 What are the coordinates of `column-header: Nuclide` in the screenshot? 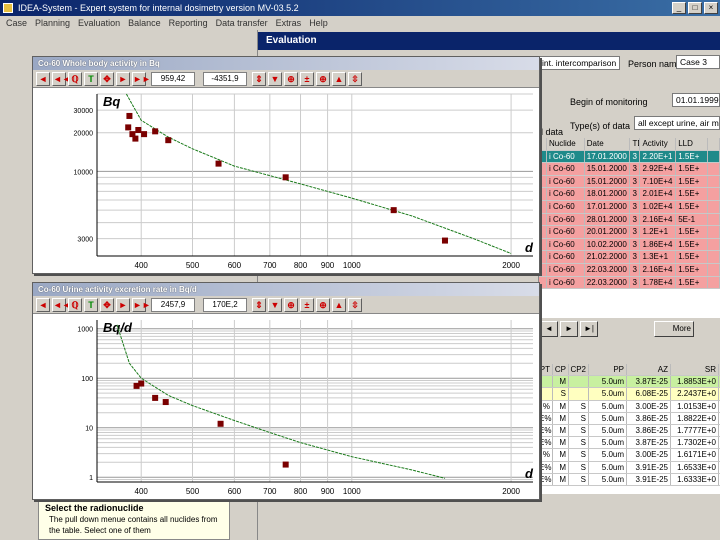 It's located at (566, 144).